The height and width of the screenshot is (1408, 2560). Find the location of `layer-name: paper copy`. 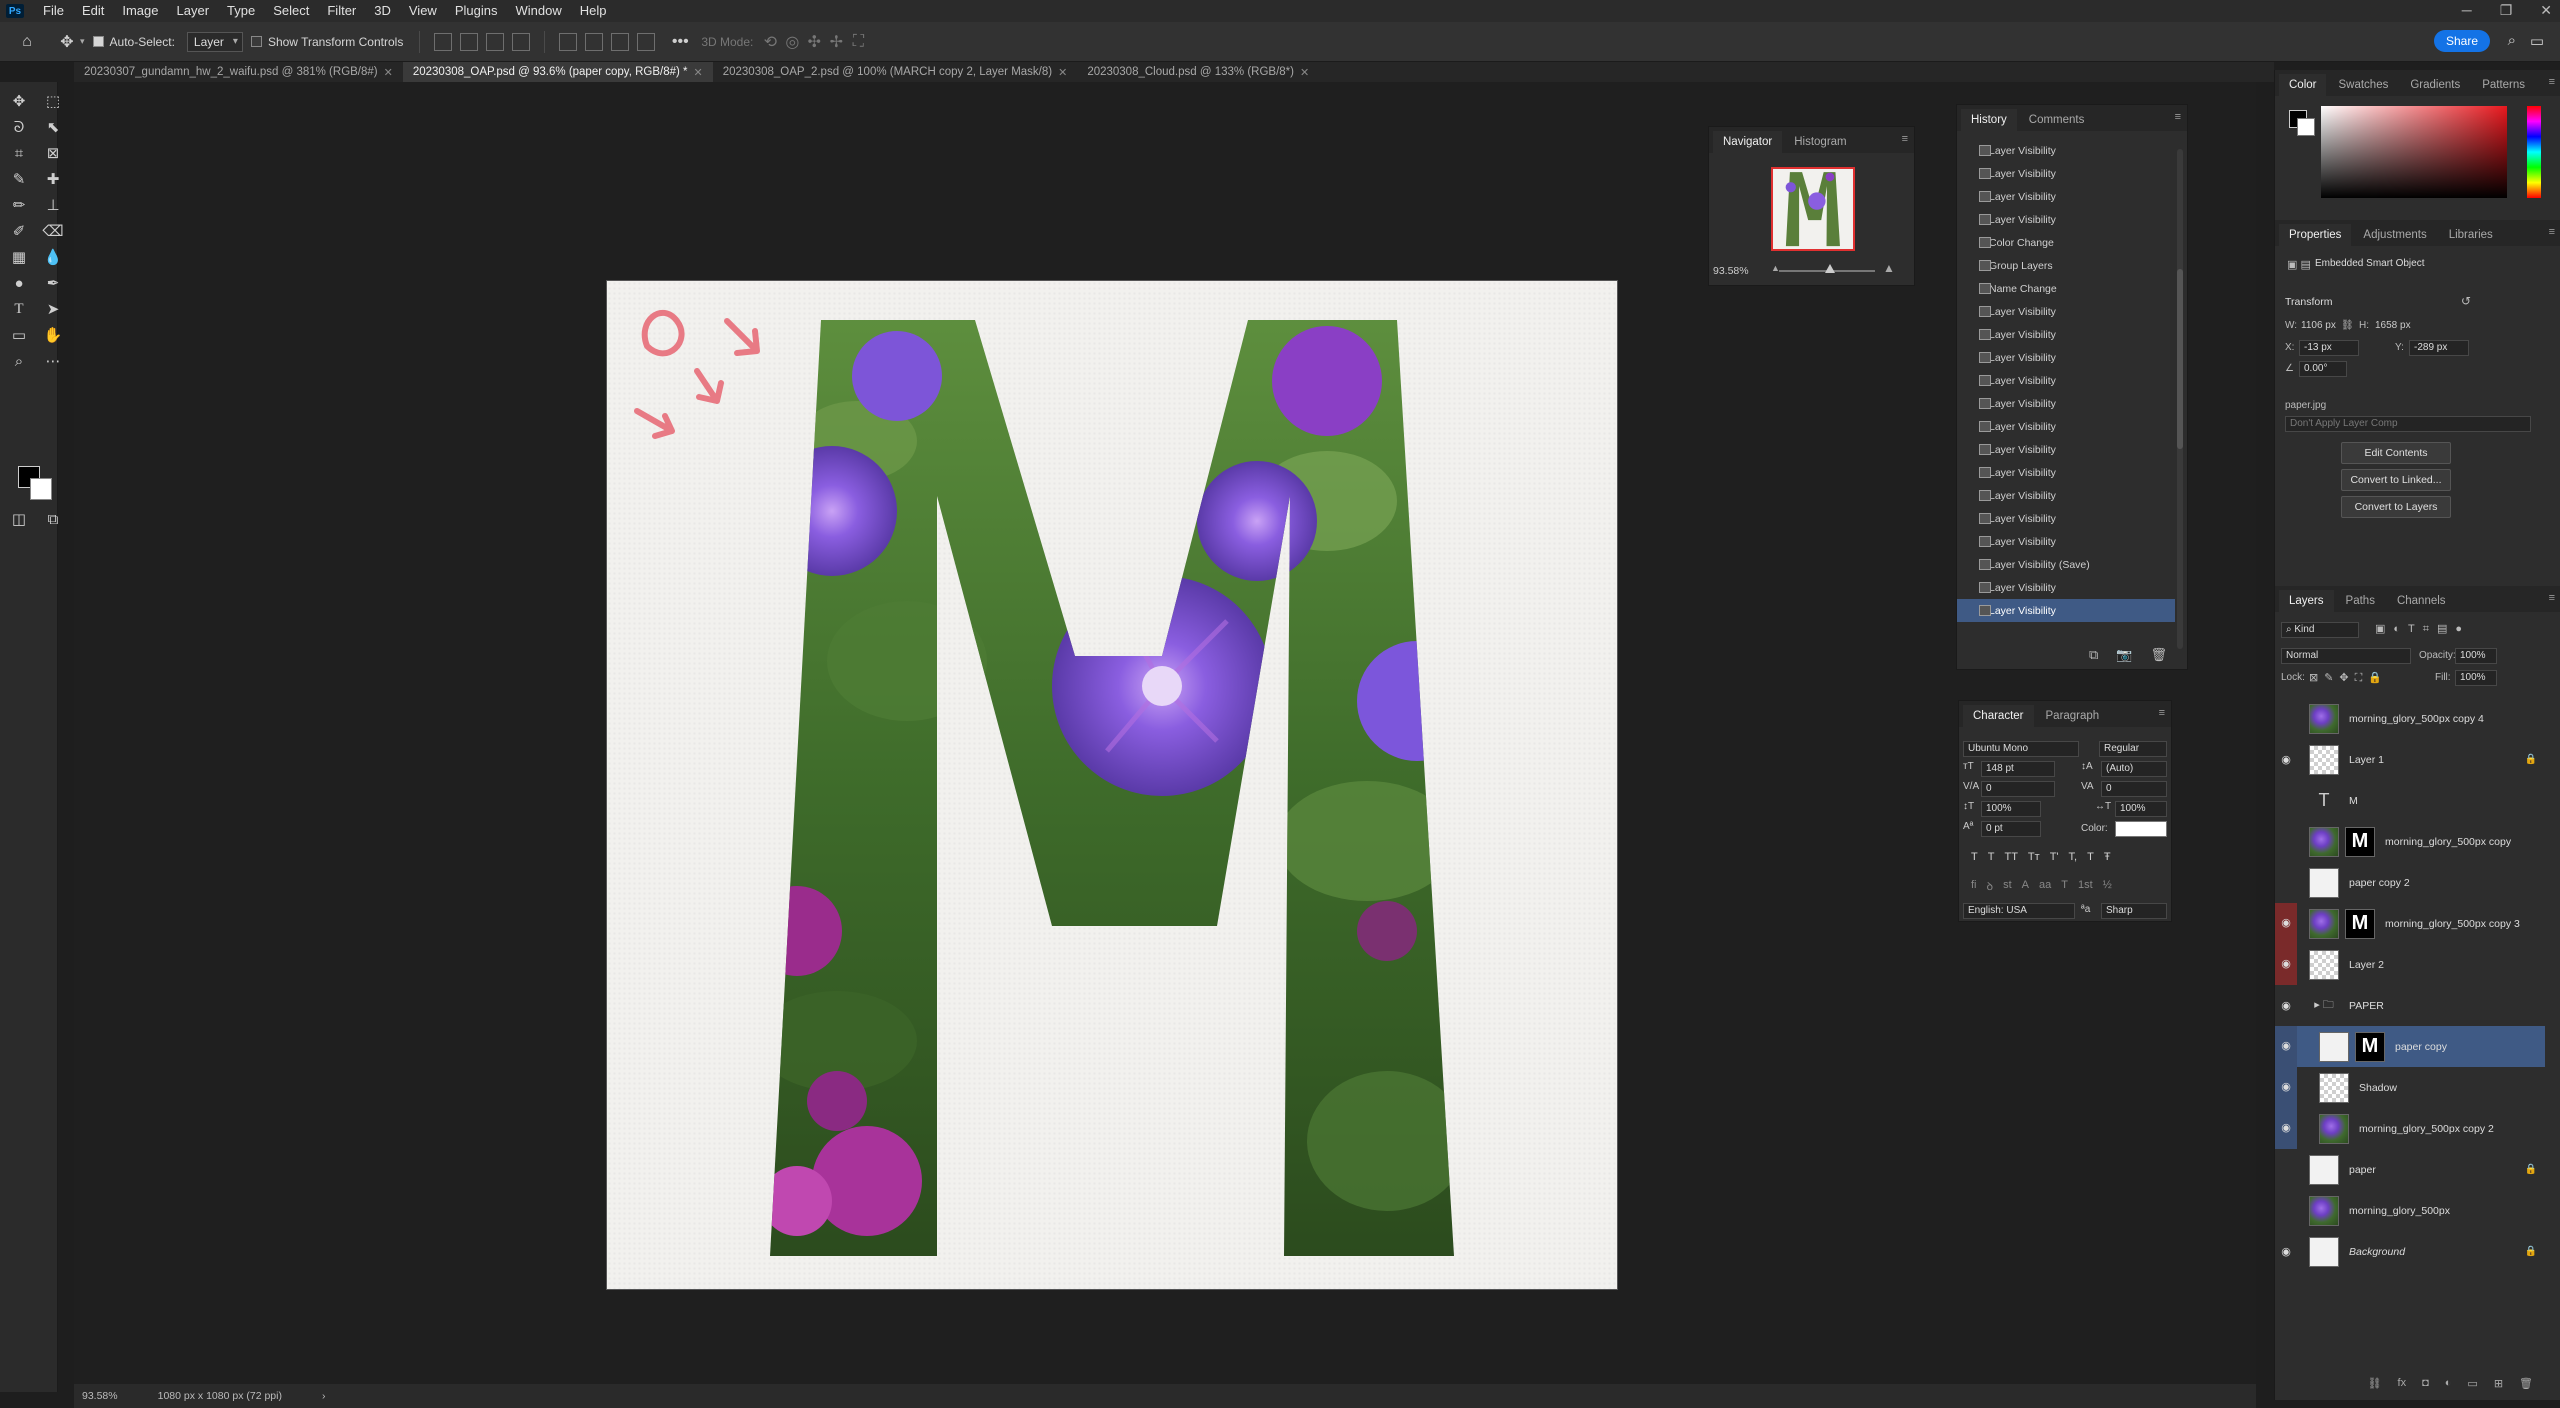

layer-name: paper copy is located at coordinates (2421, 1047).